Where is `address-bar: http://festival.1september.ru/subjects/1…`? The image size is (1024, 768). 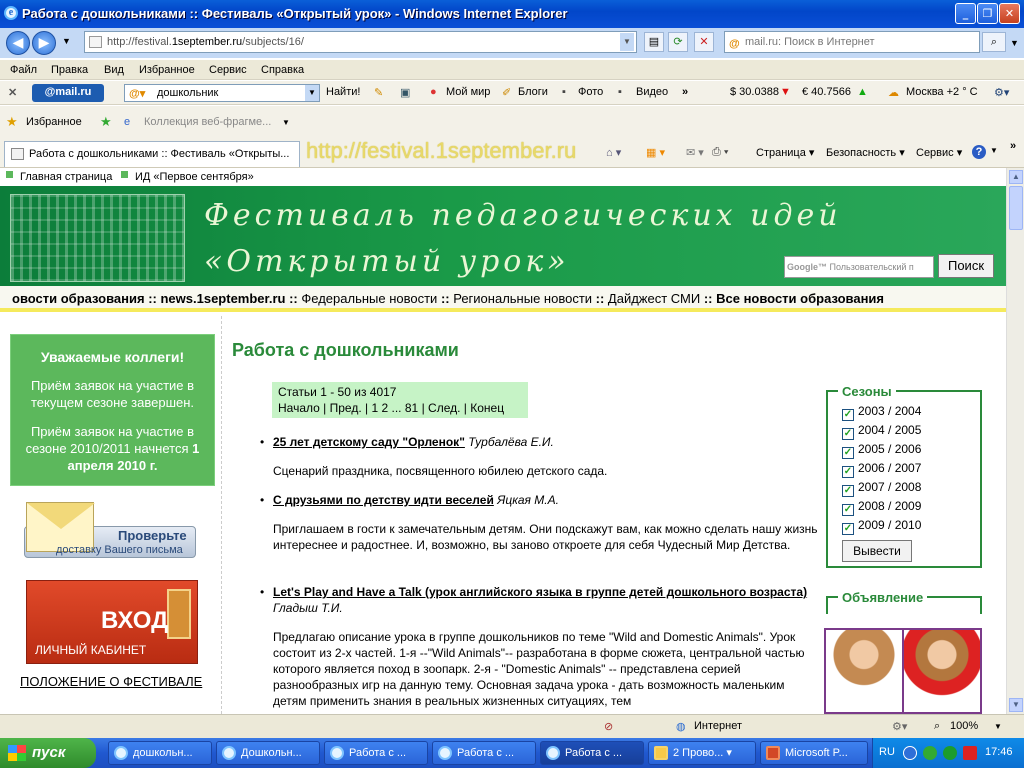
address-bar: http://festival.1september.ru/subjects/1… is located at coordinates (360, 42).